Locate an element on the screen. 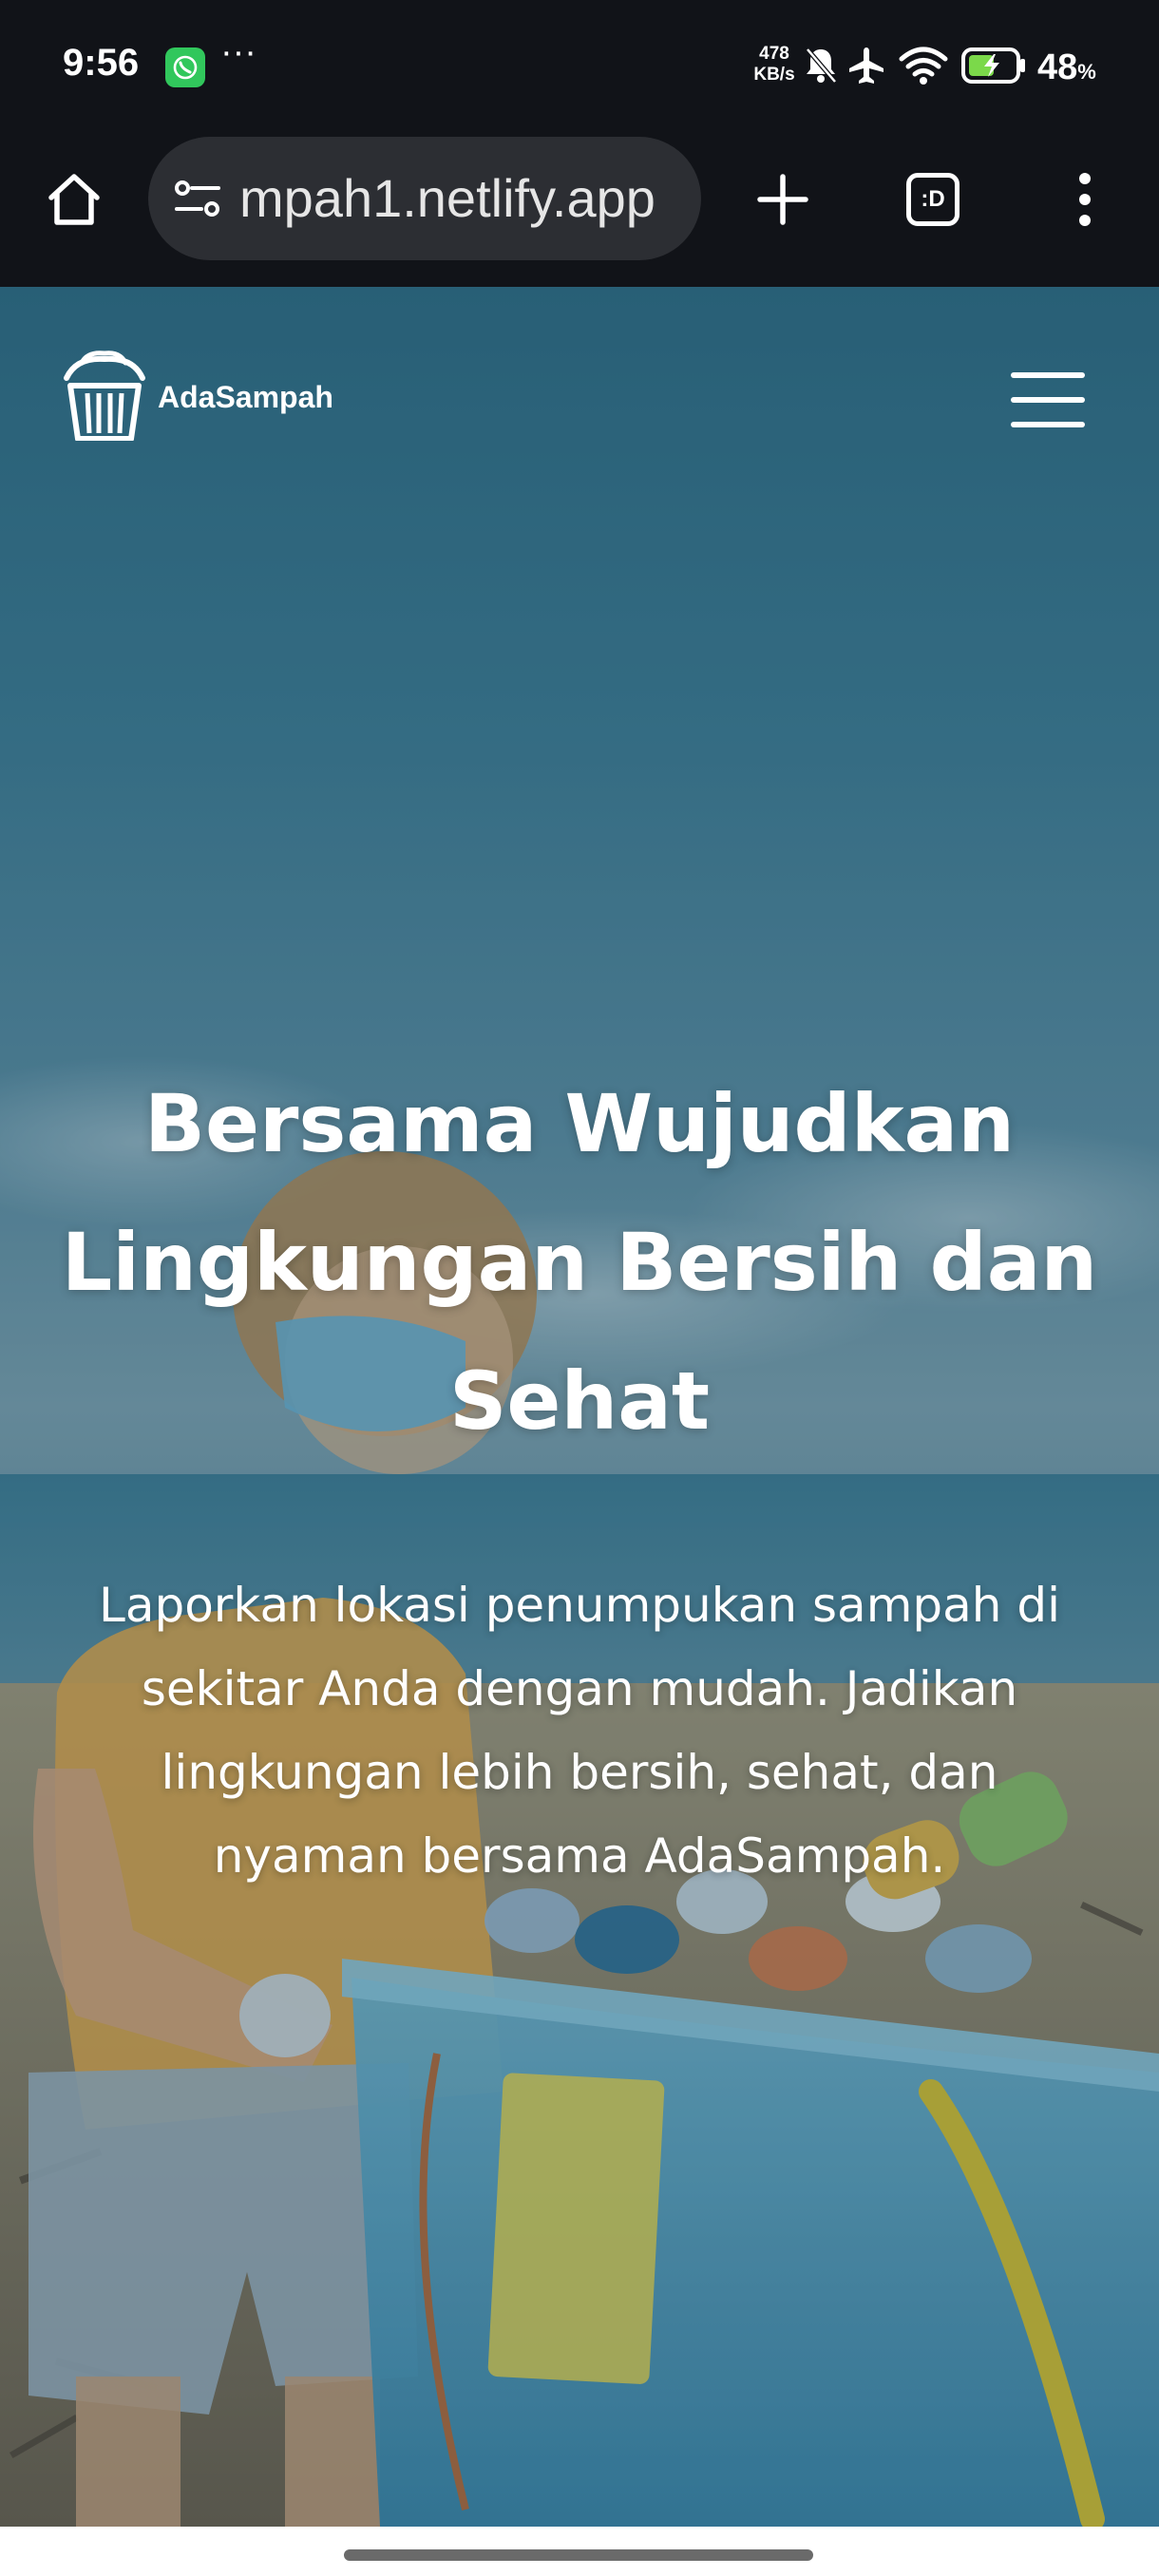 The image size is (1159, 2576). hamburger-menu-icon is located at coordinates (1048, 399).